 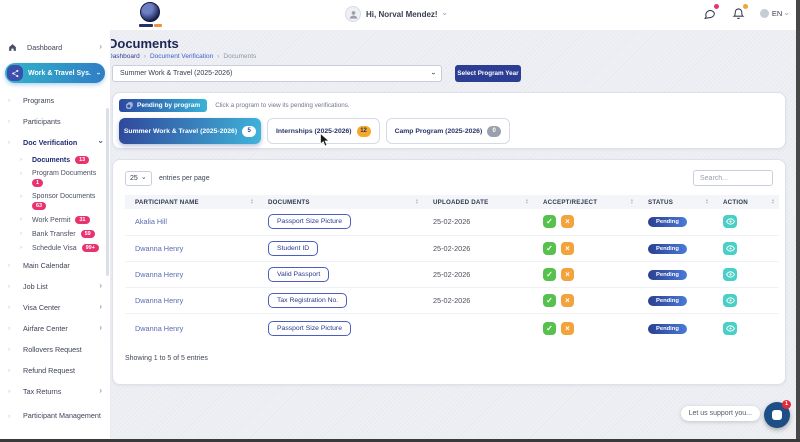 What do you see at coordinates (181, 56) in the screenshot?
I see `breadcrumb-document-verification: Document Verification` at bounding box center [181, 56].